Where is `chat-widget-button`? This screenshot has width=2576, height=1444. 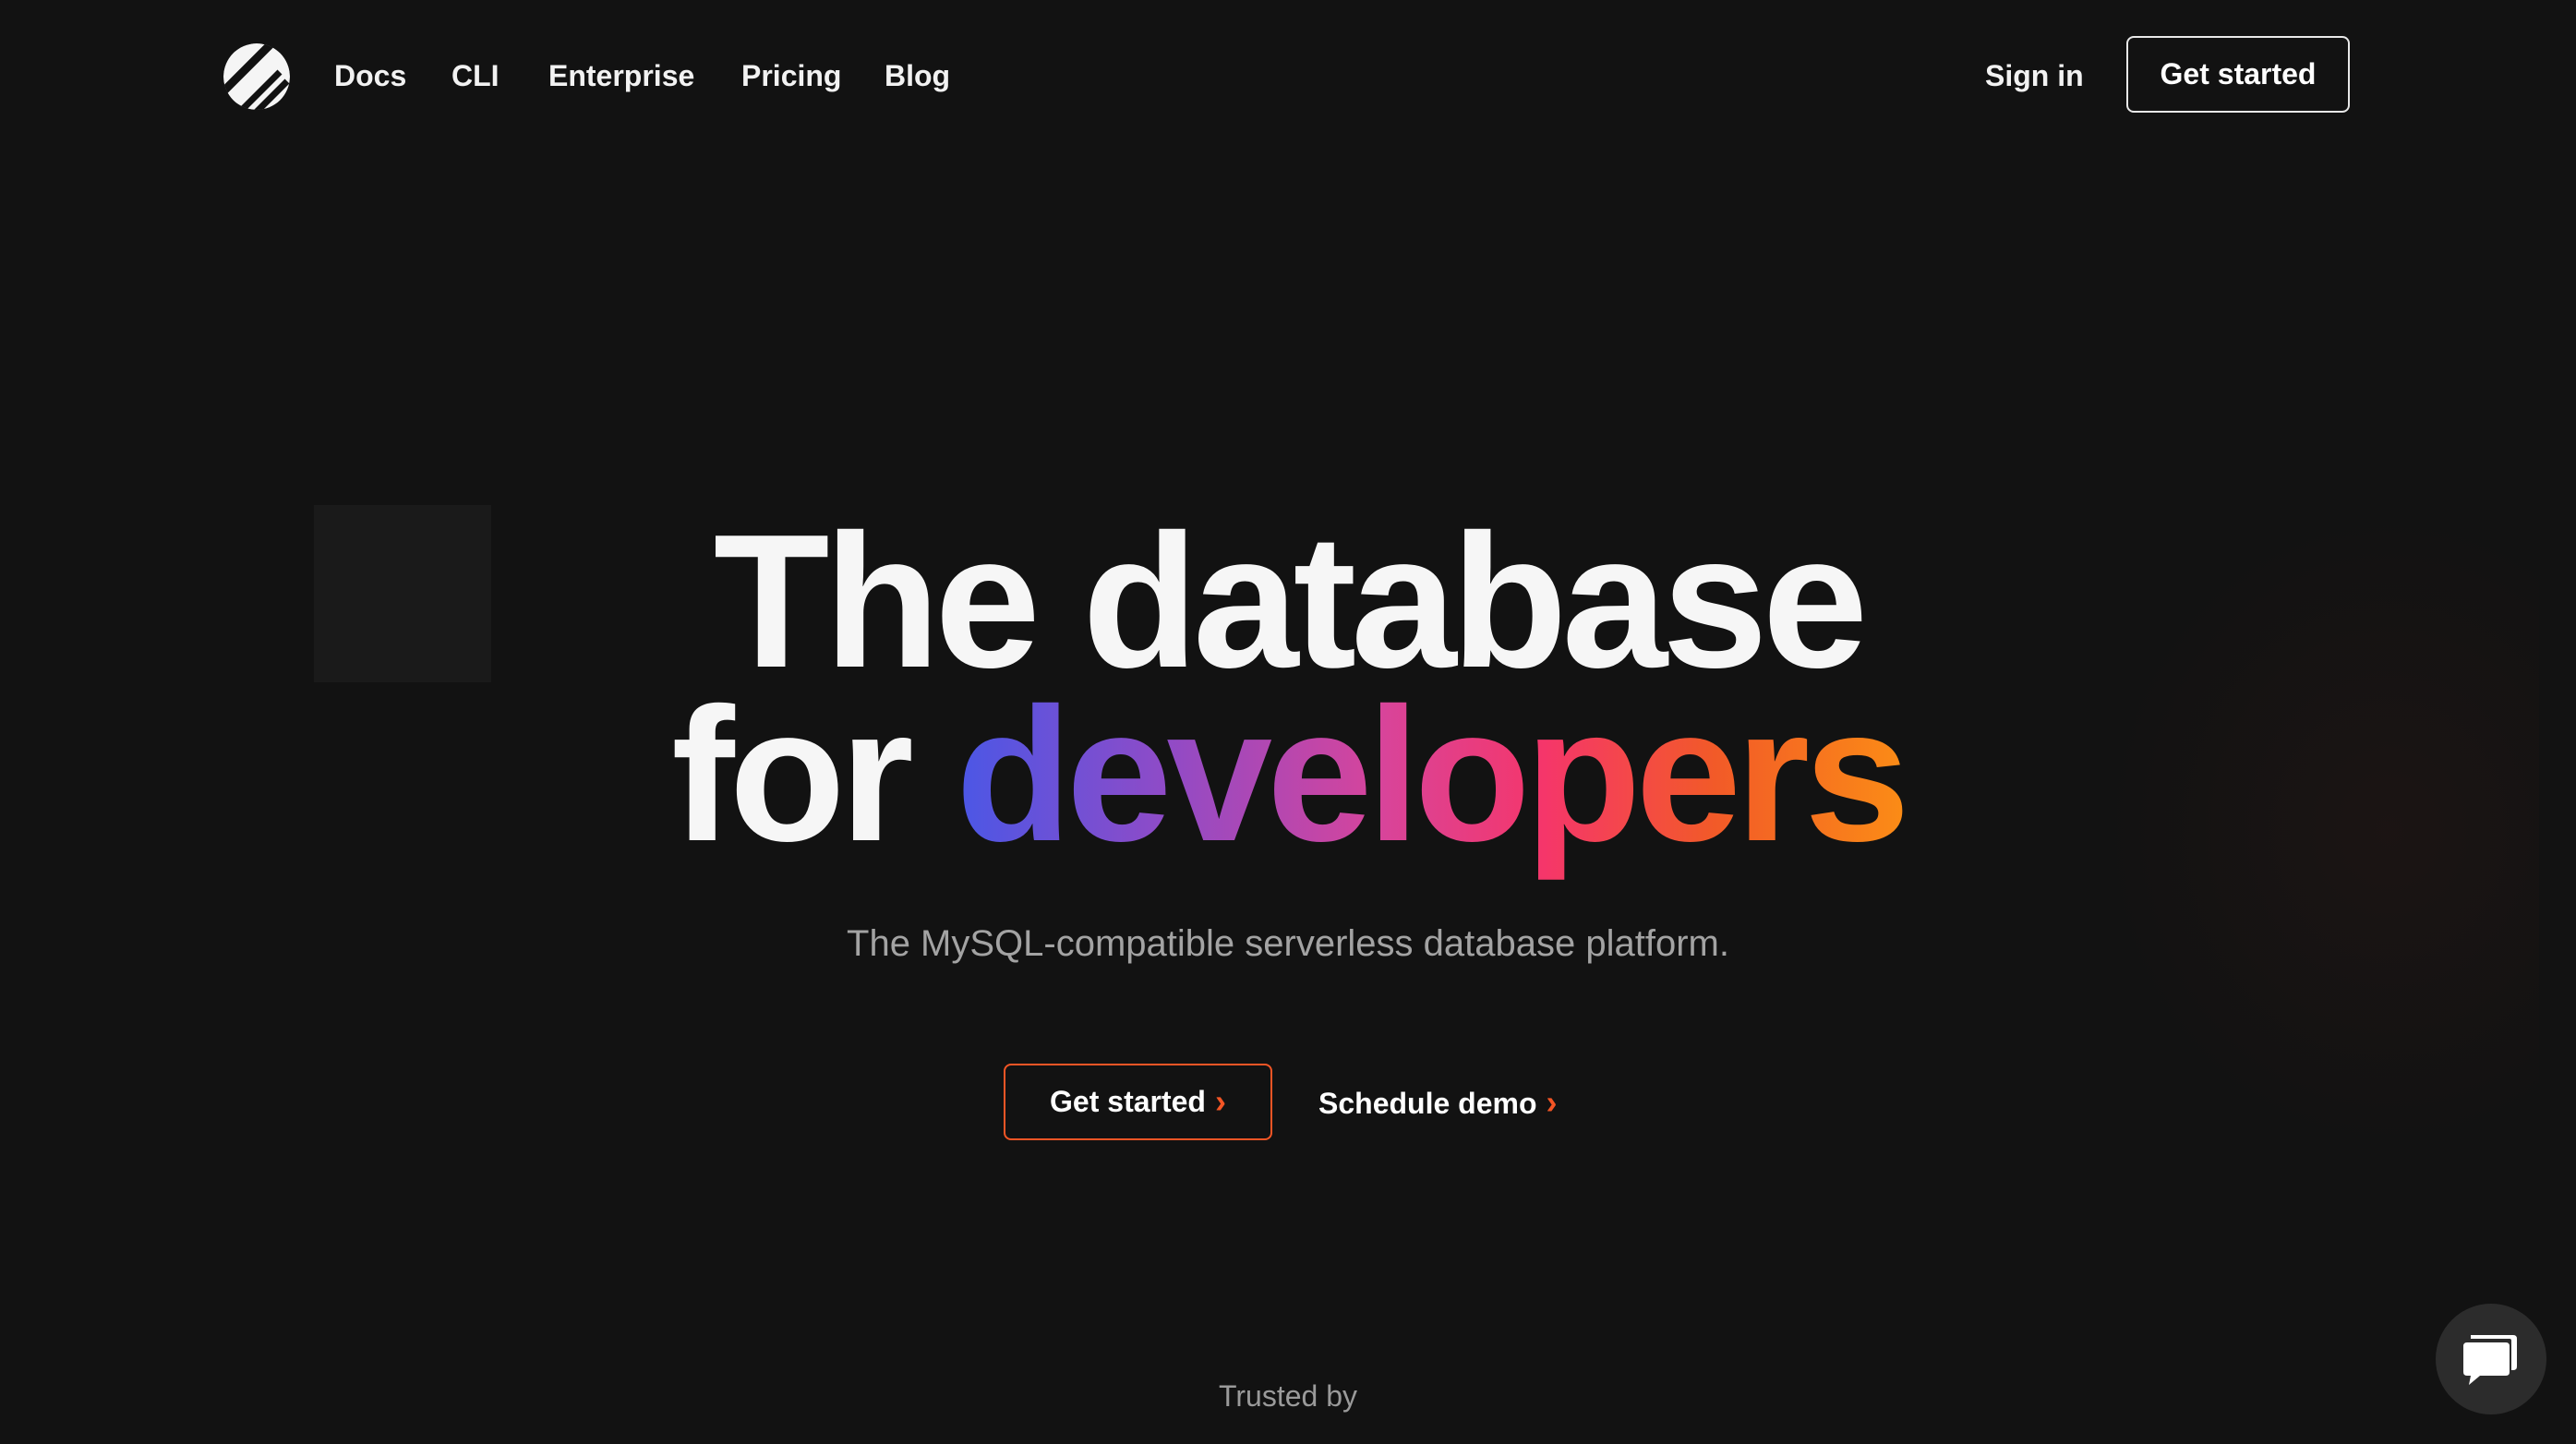 chat-widget-button is located at coordinates (2491, 1359).